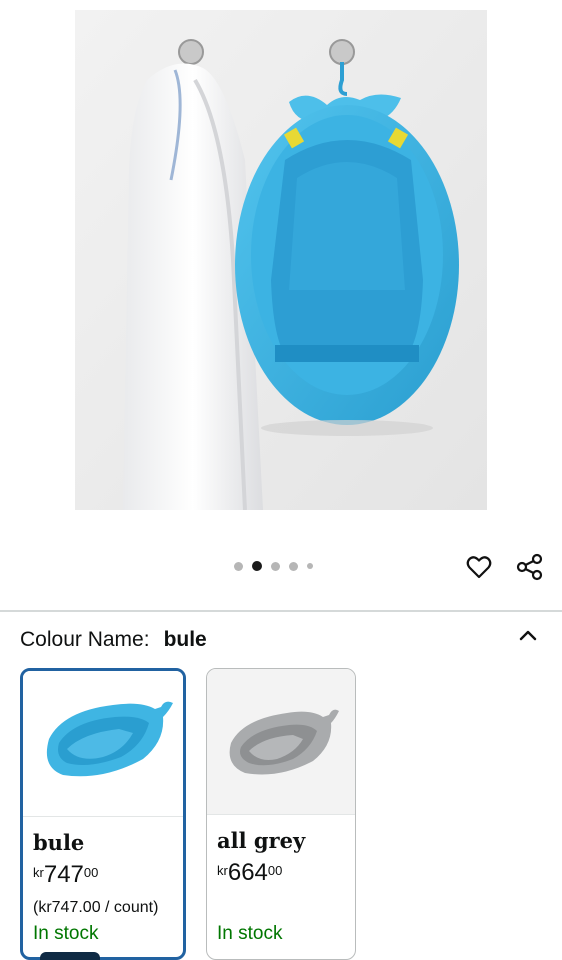  Describe the element at coordinates (261, 840) in the screenshot. I see `option-name: all grey` at that location.